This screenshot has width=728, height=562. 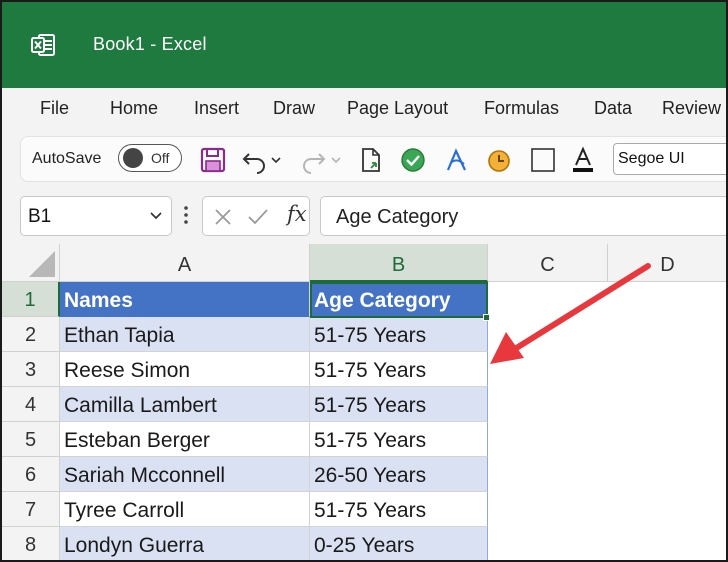 I want to click on draw-pen-icon, so click(x=457, y=160).